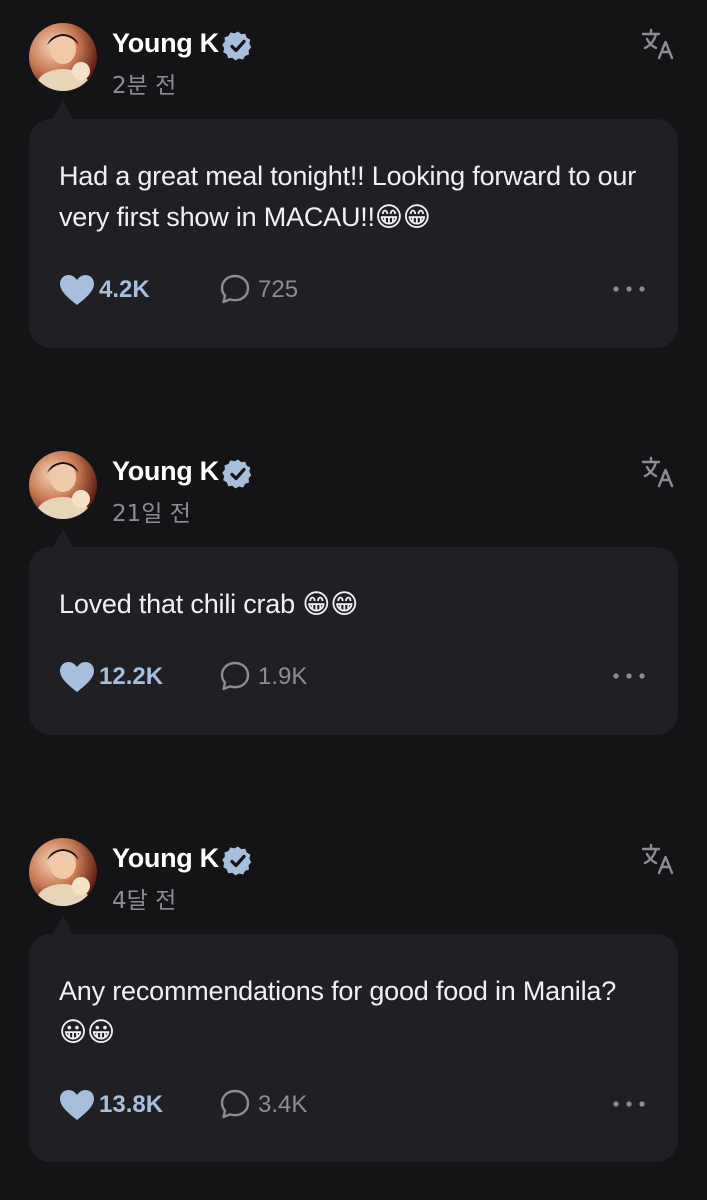  Describe the element at coordinates (151, 514) in the screenshot. I see `timestamp: 21일 전` at that location.